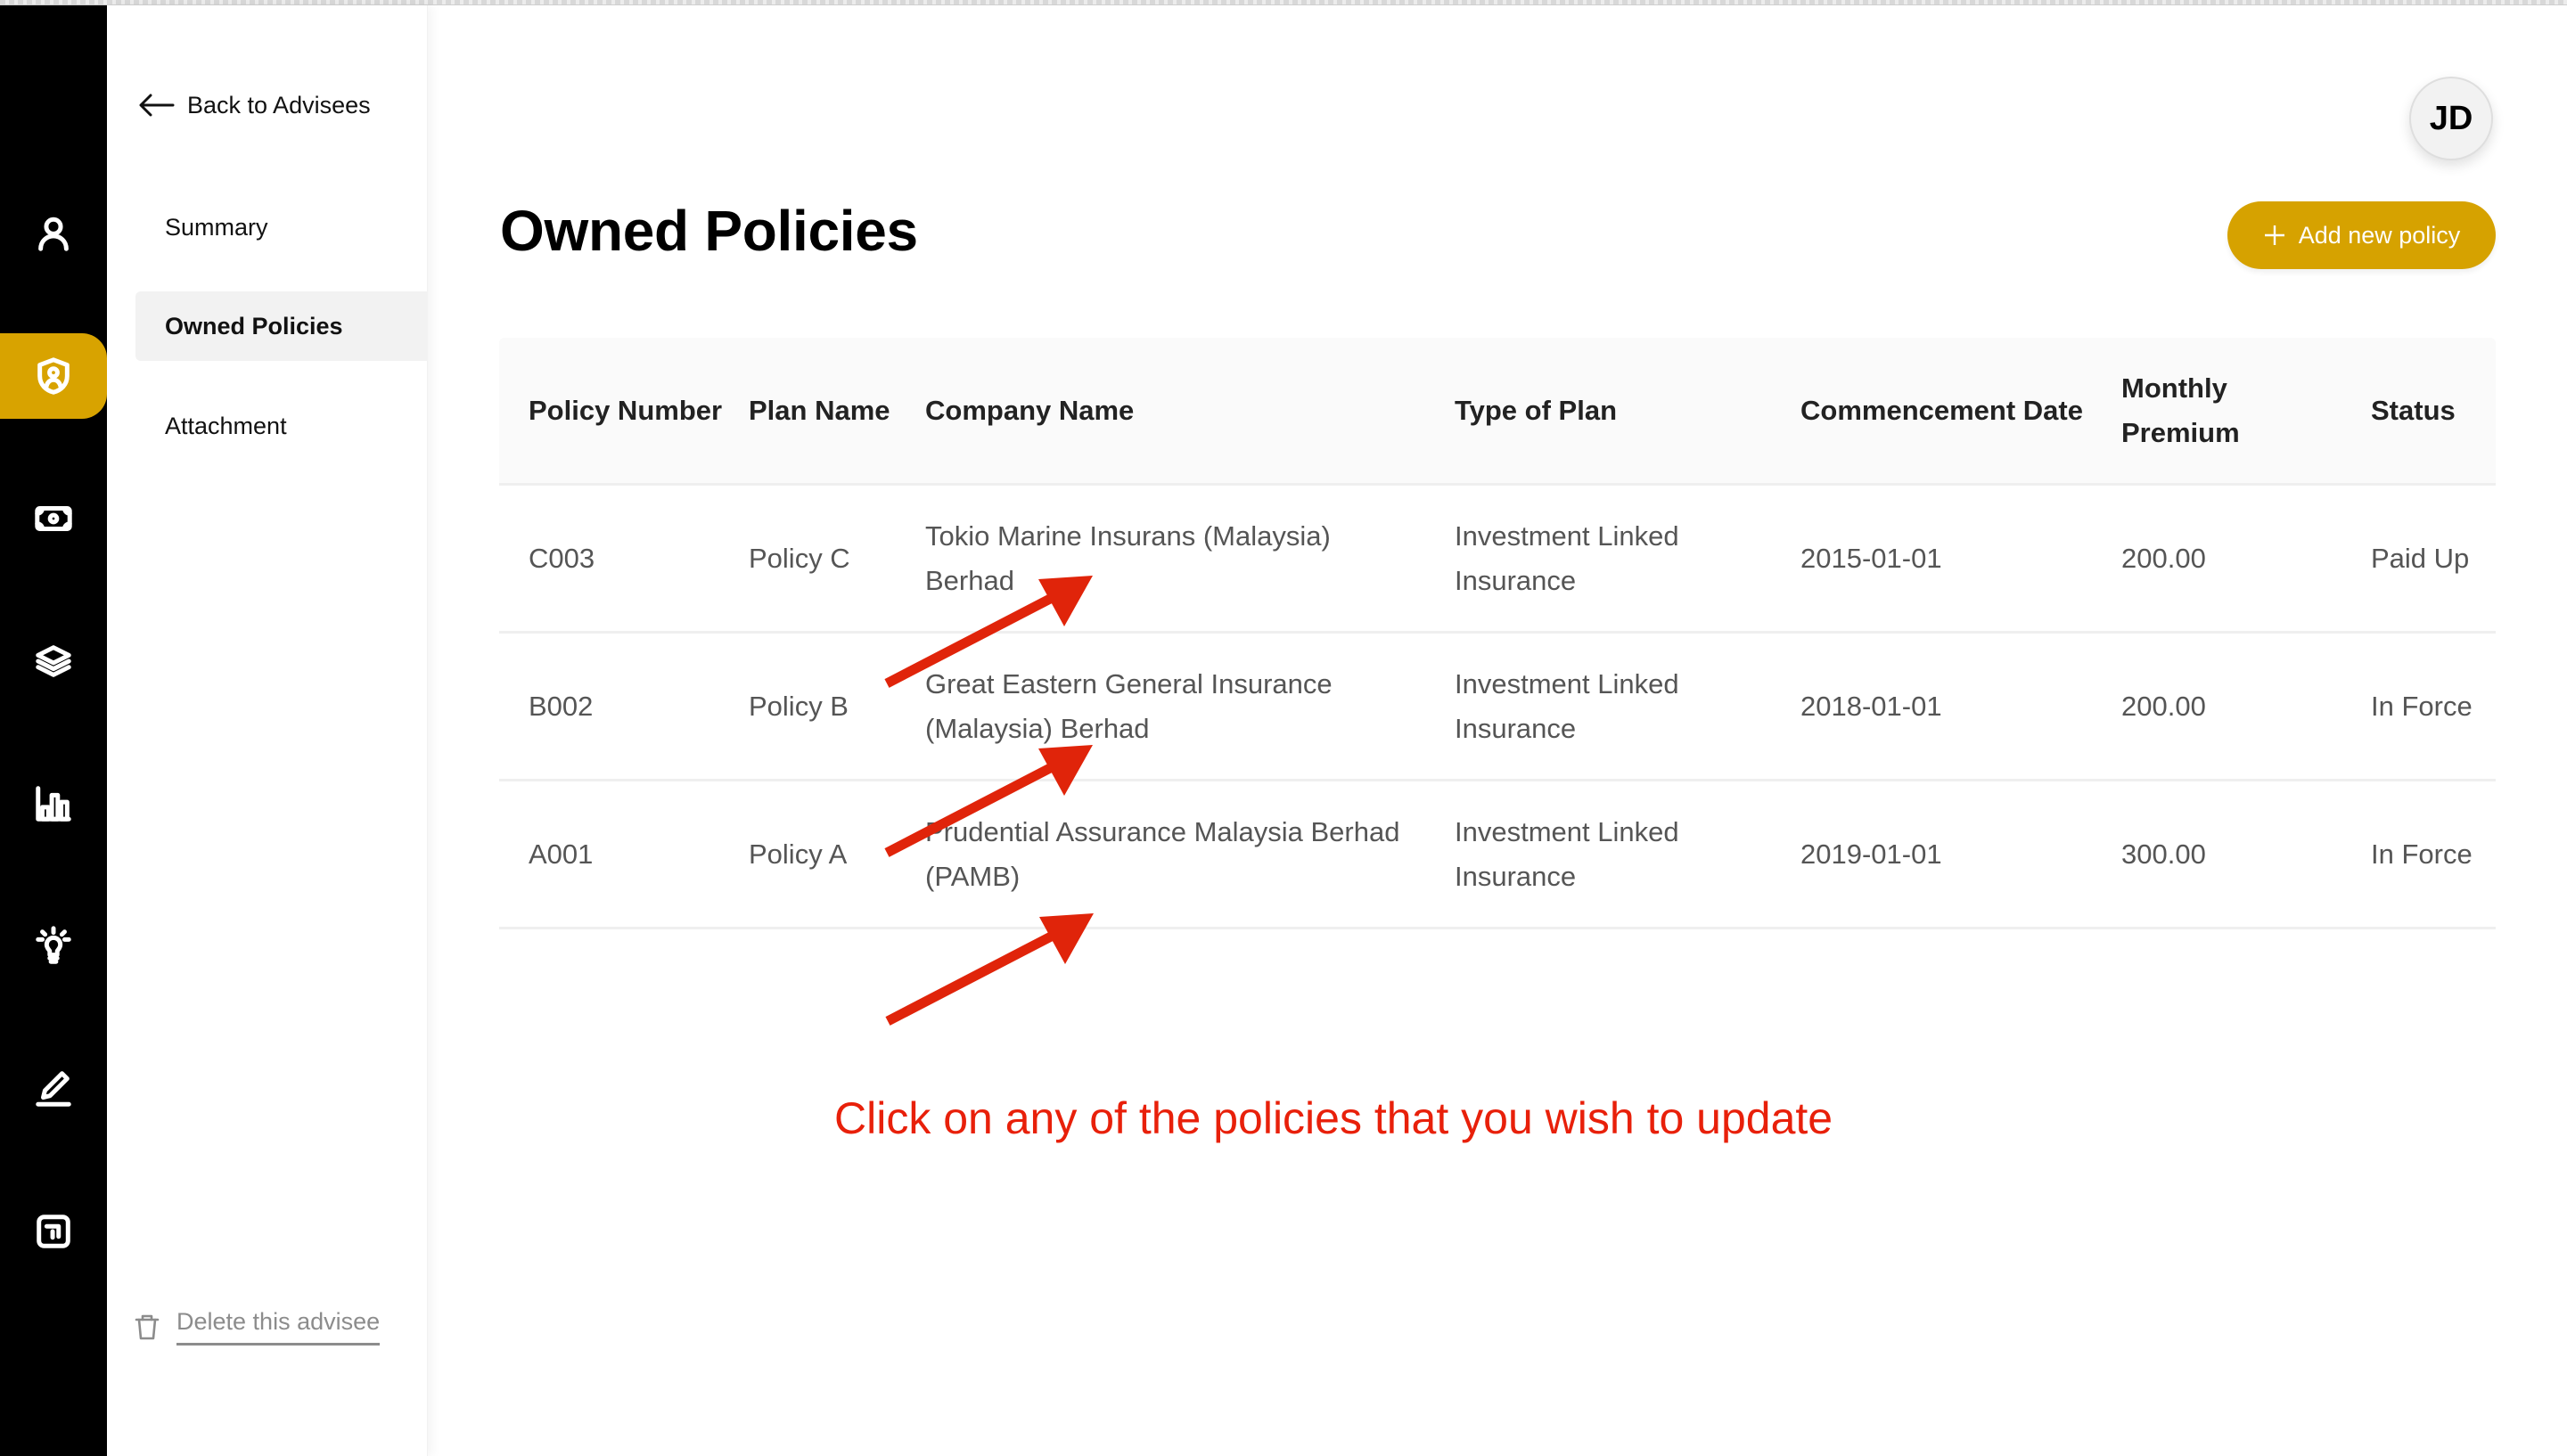 Image resolution: width=2567 pixels, height=1456 pixels. I want to click on trash-icon, so click(147, 1327).